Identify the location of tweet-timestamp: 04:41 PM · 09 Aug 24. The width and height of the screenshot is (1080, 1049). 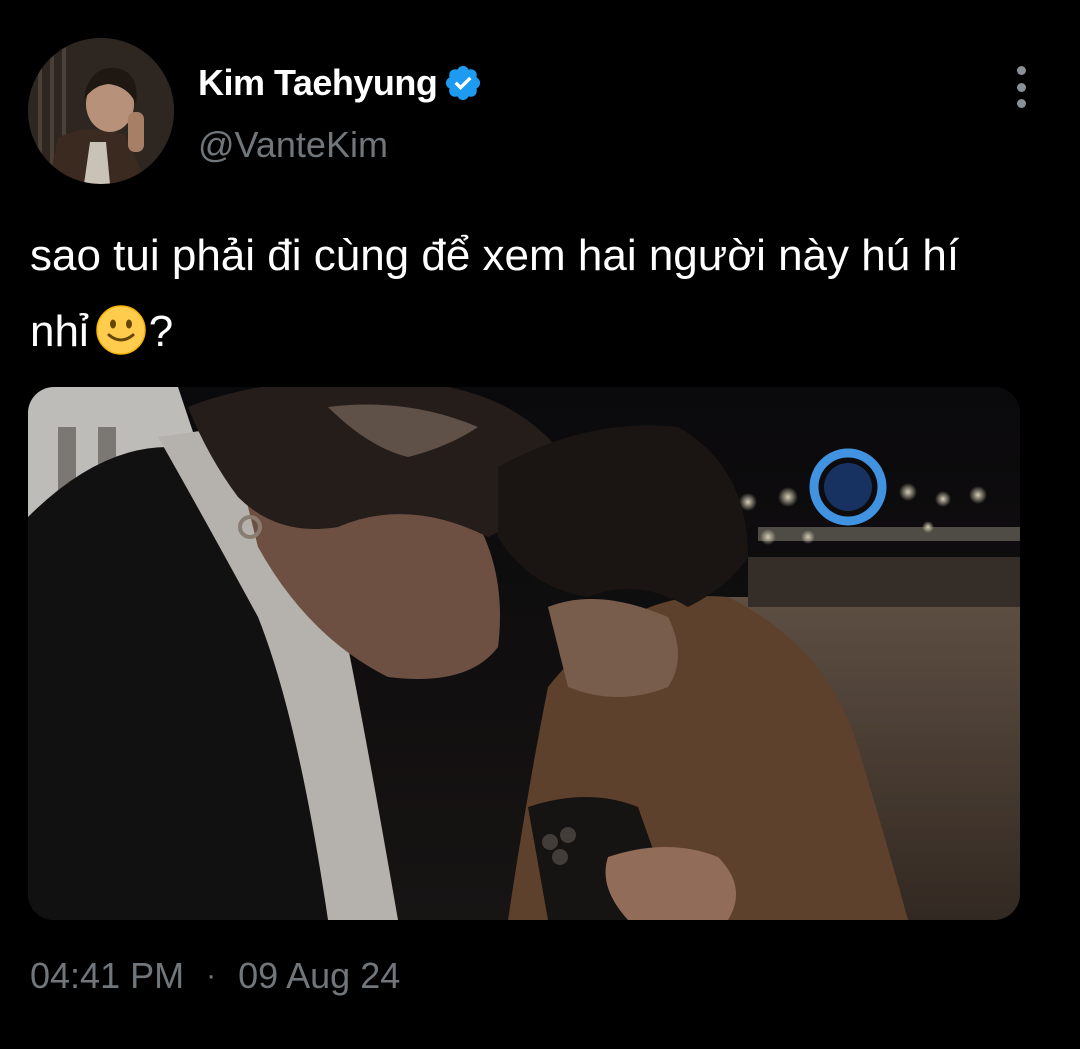
(215, 976).